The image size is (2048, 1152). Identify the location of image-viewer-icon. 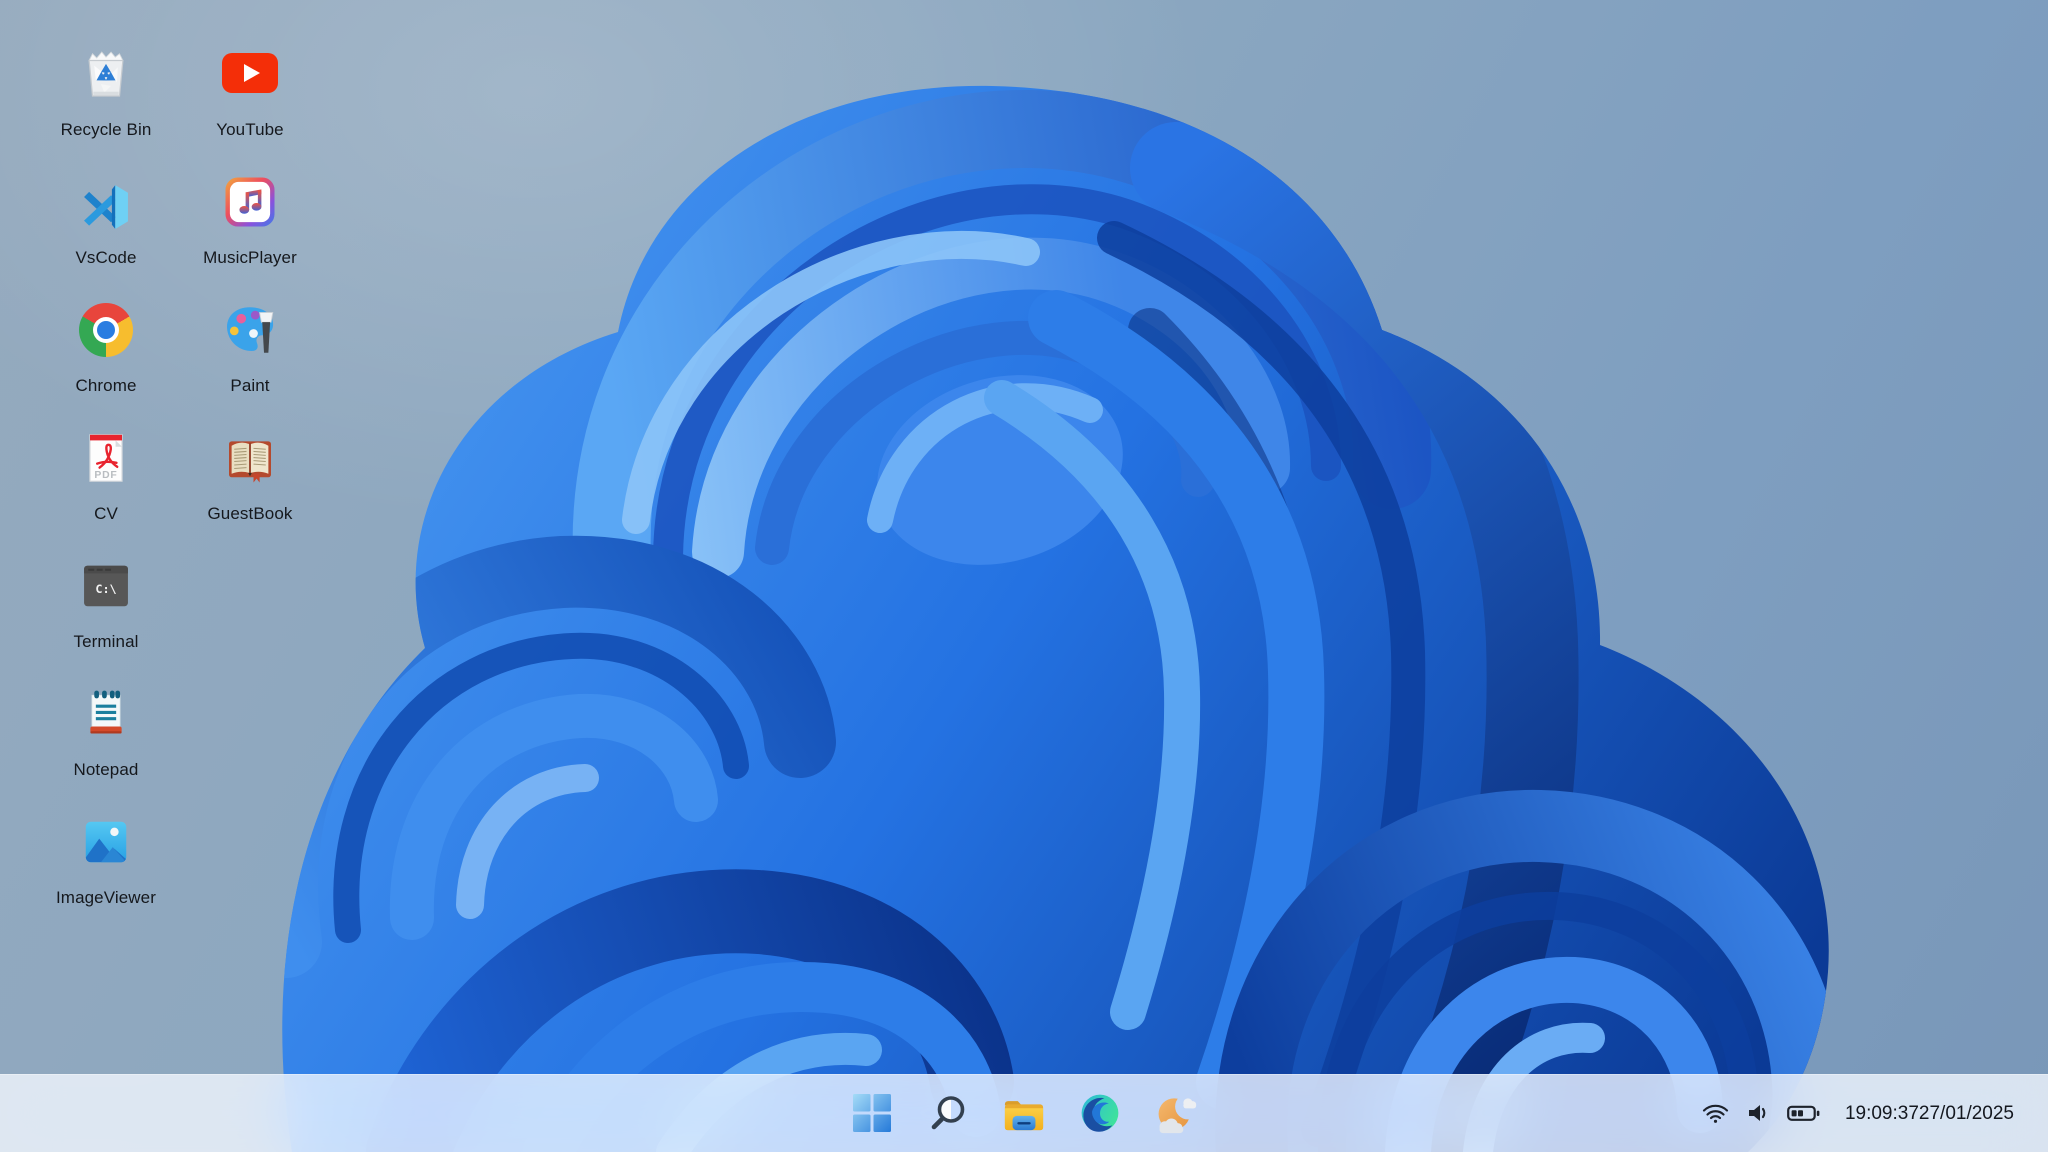
(106, 842).